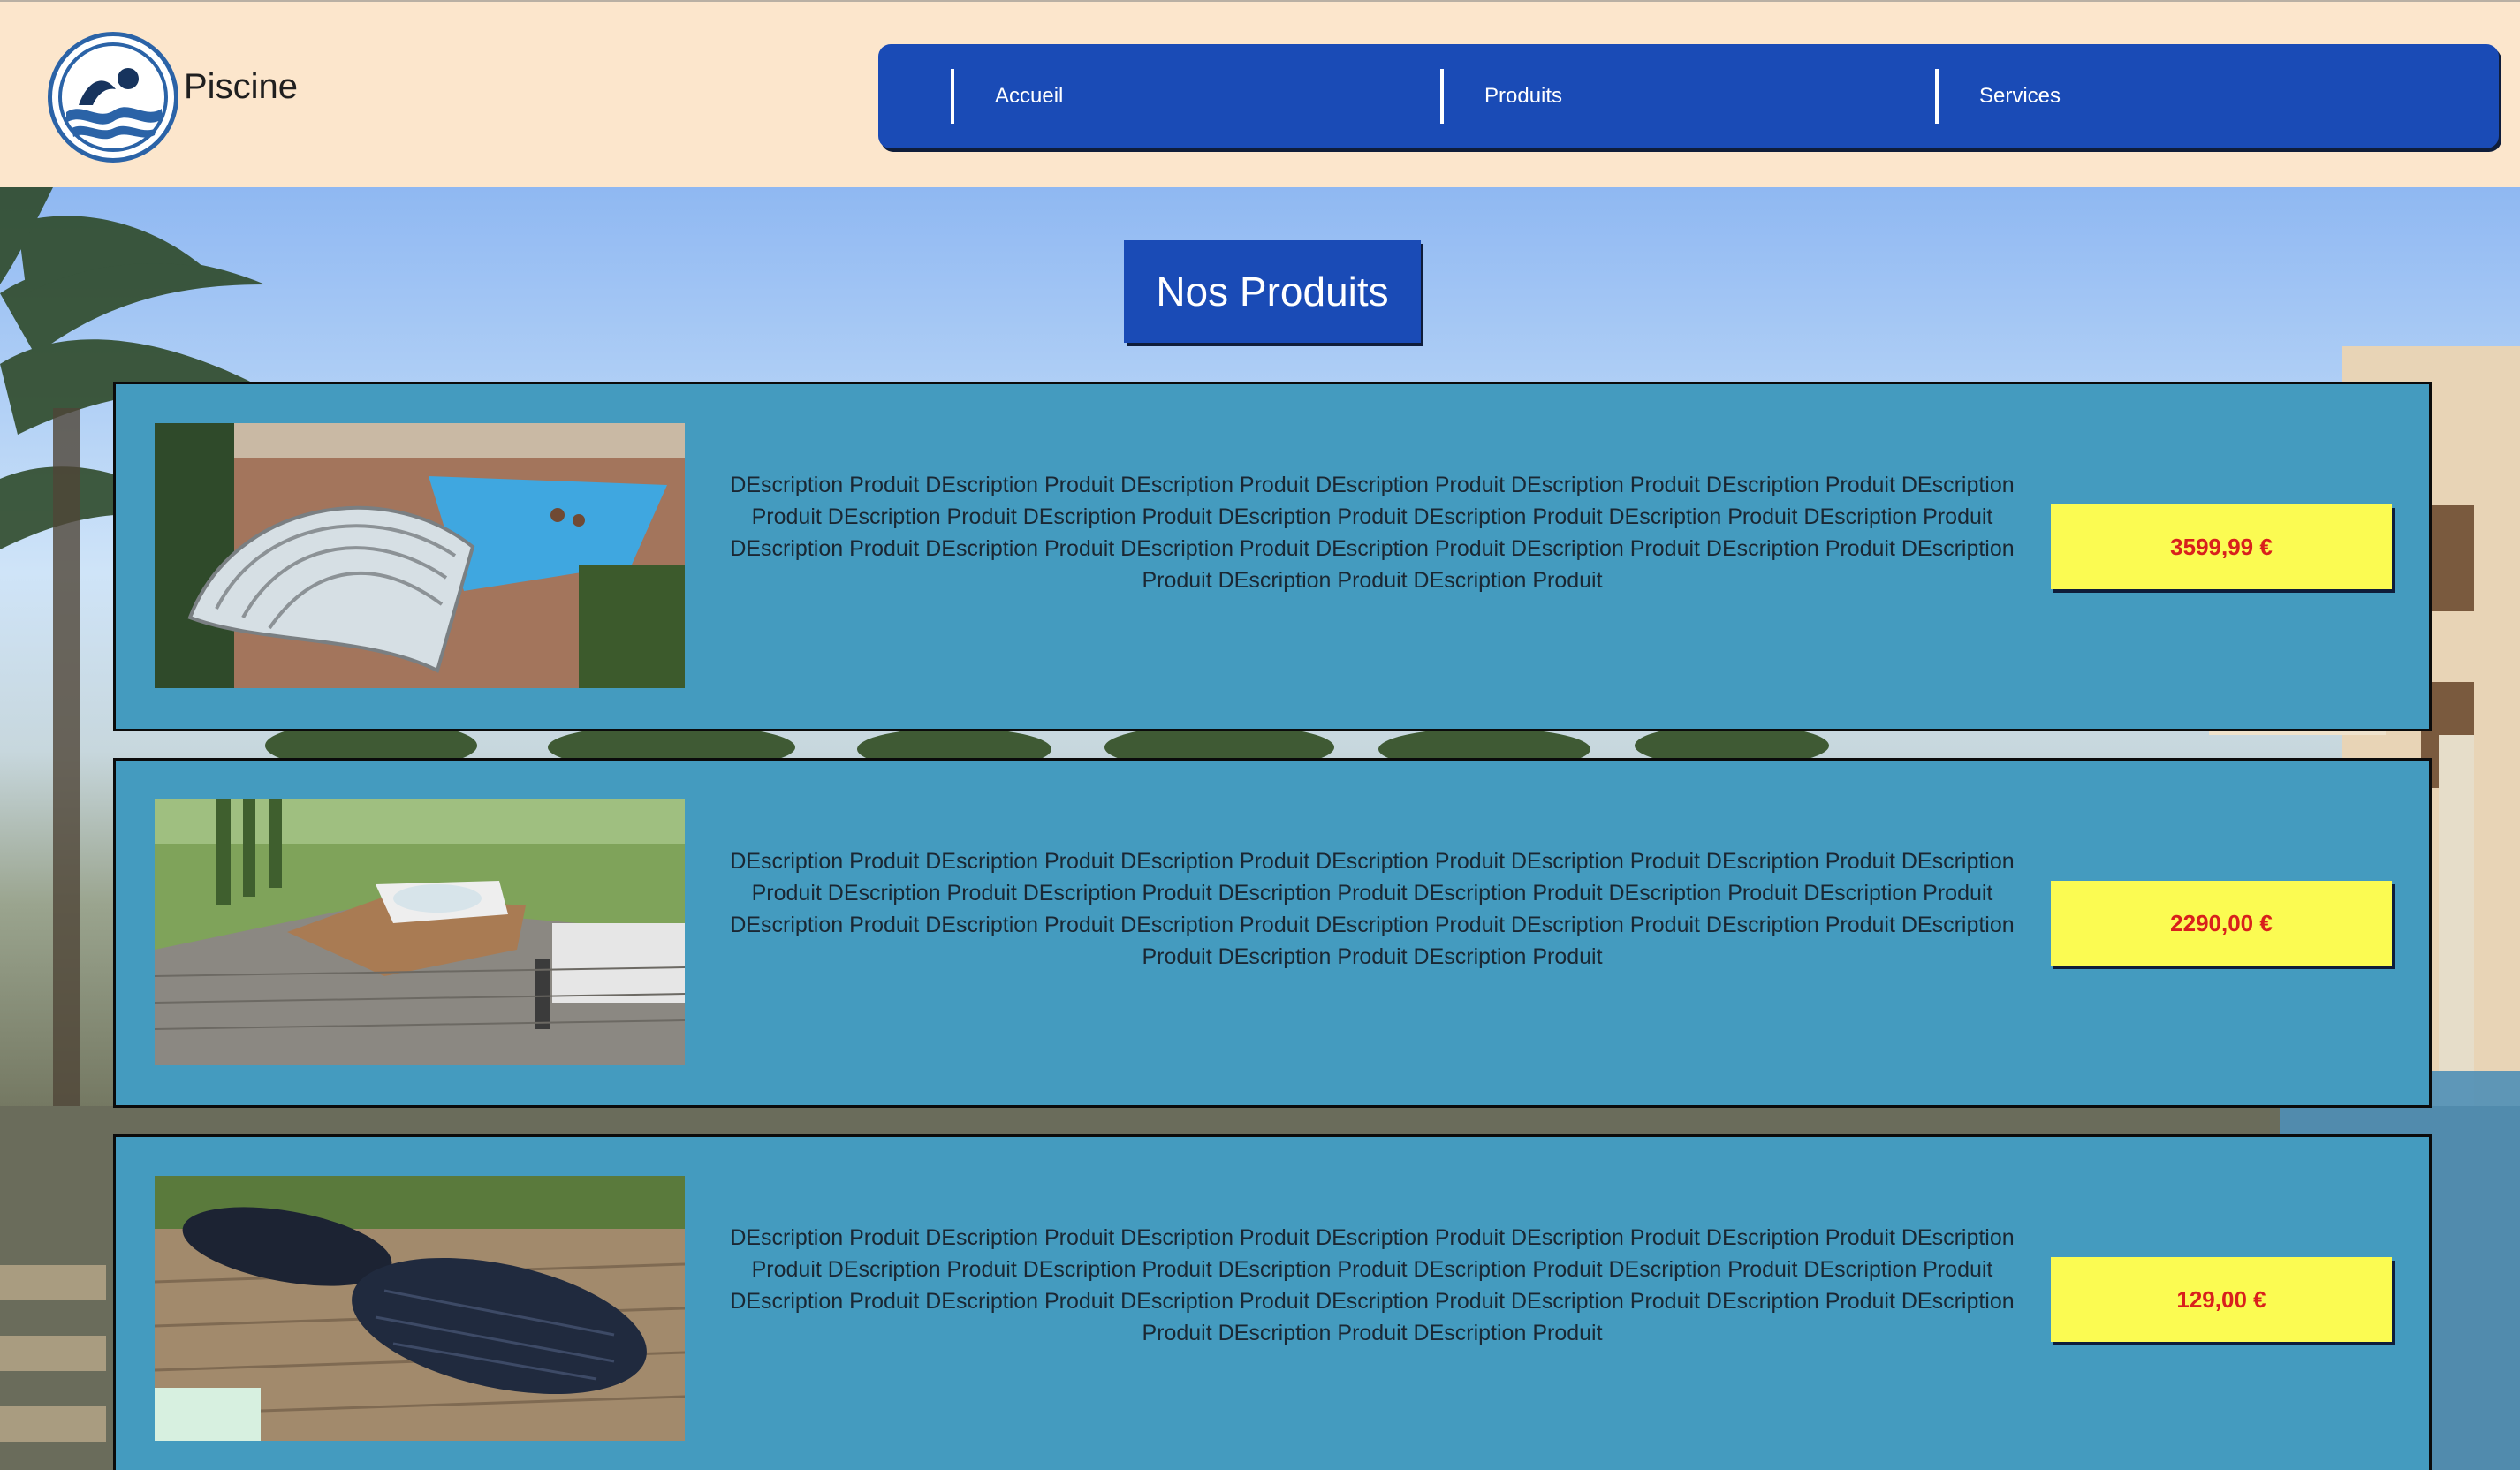 The height and width of the screenshot is (1470, 2520). What do you see at coordinates (2221, 1300) in the screenshot?
I see `price-button: 129,00 €` at bounding box center [2221, 1300].